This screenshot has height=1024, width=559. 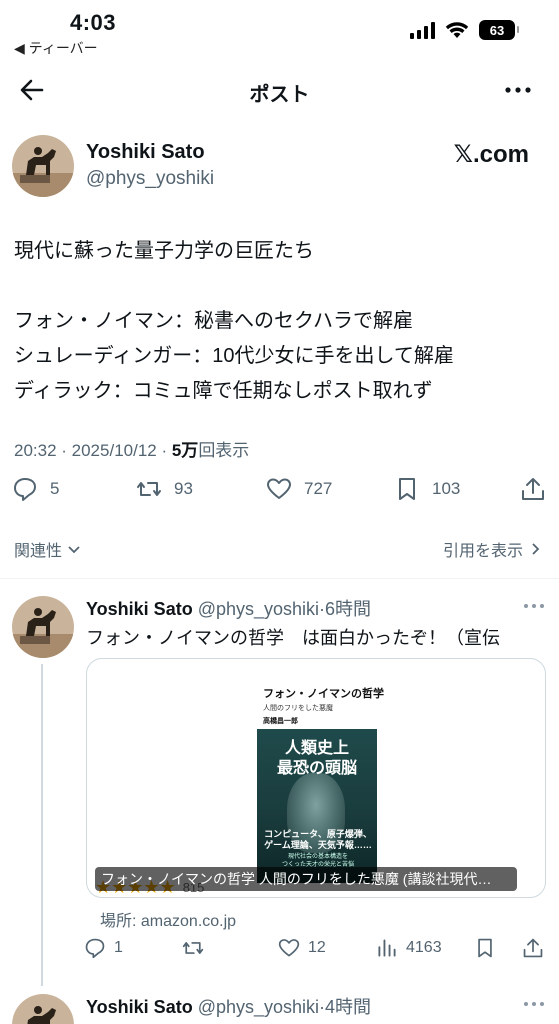 I want to click on sort-relevance-dropdown: 関連性, so click(x=48, y=549).